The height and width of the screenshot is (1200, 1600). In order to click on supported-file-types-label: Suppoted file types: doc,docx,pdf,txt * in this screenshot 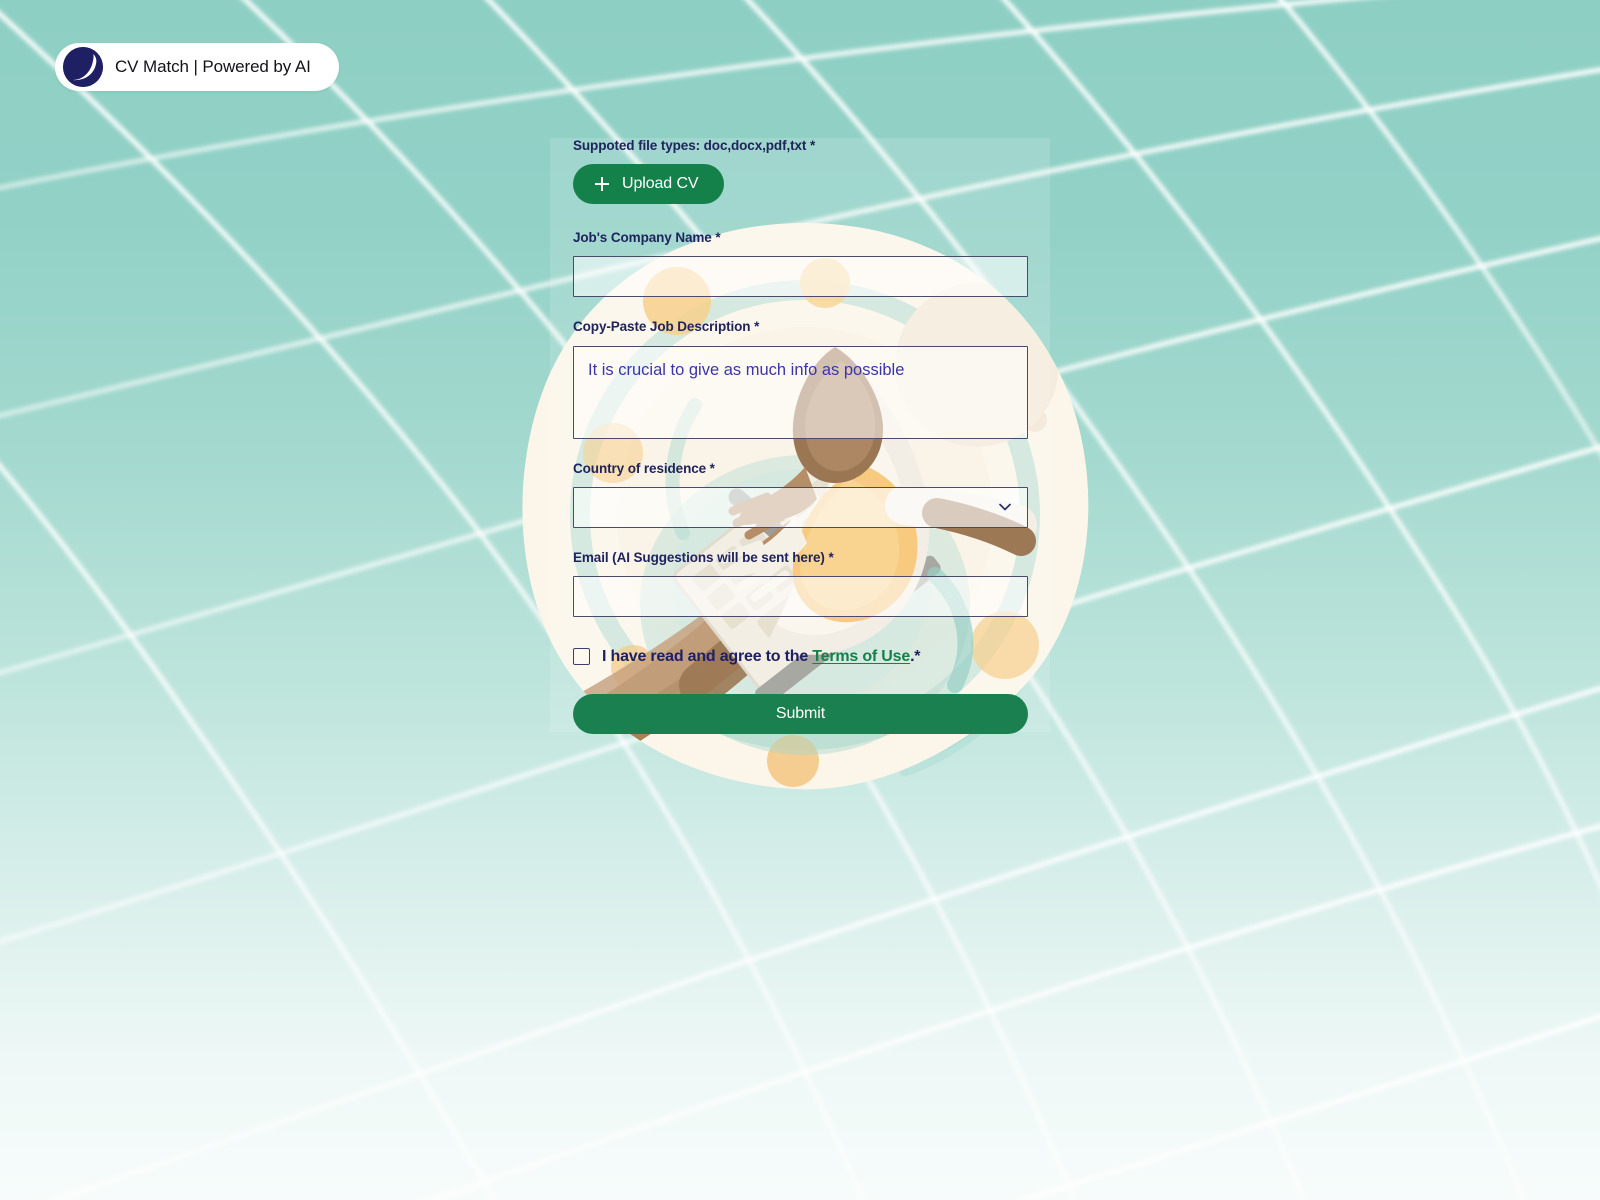, I will do `click(694, 145)`.